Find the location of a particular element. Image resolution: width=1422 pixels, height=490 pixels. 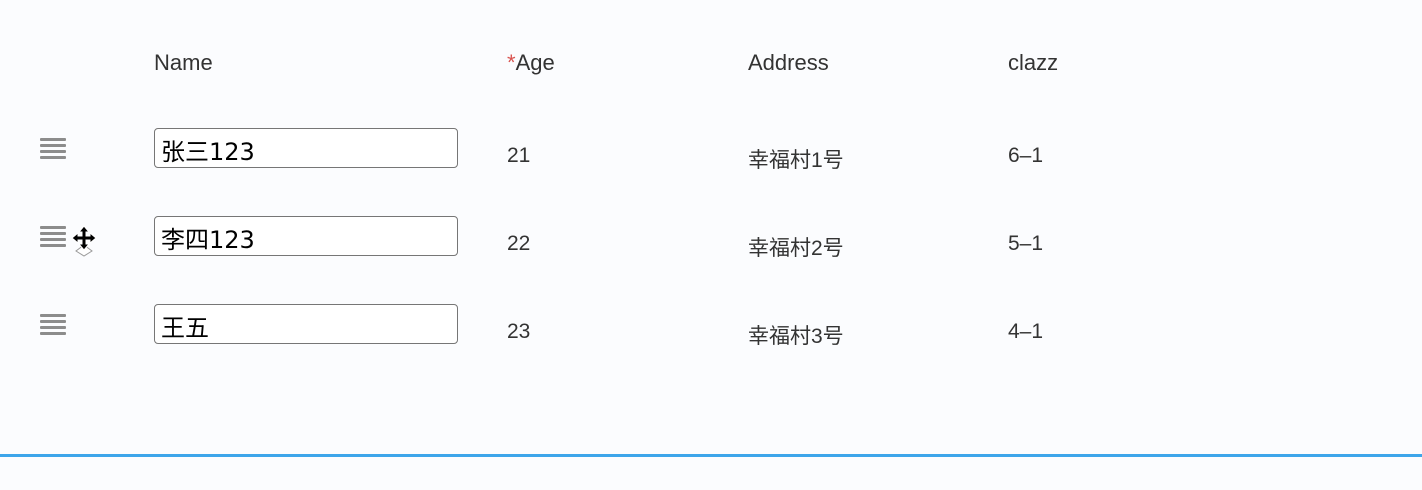

table-row: 23 幸福村3号 4–1 is located at coordinates (711, 334).